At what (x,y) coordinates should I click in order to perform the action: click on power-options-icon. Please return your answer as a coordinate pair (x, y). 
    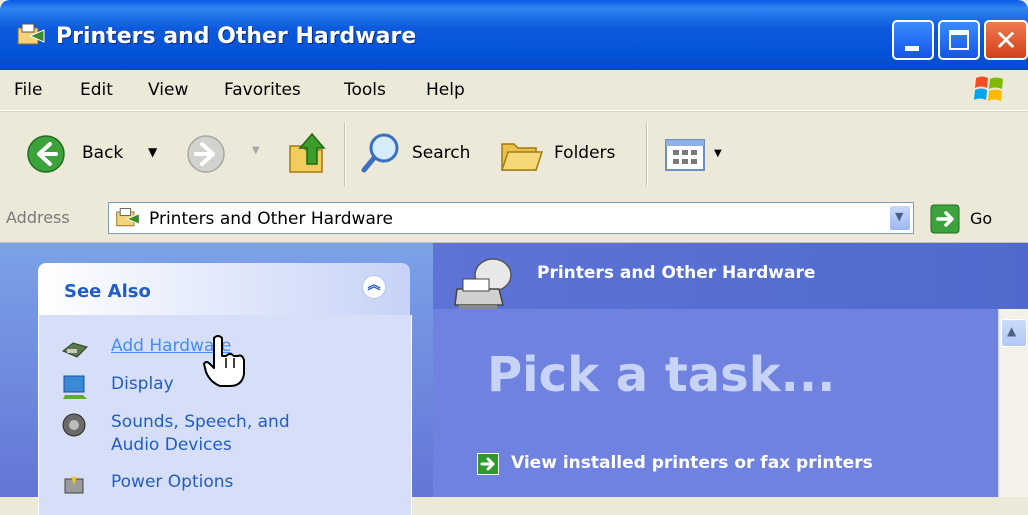
    Looking at the image, I should click on (74, 485).